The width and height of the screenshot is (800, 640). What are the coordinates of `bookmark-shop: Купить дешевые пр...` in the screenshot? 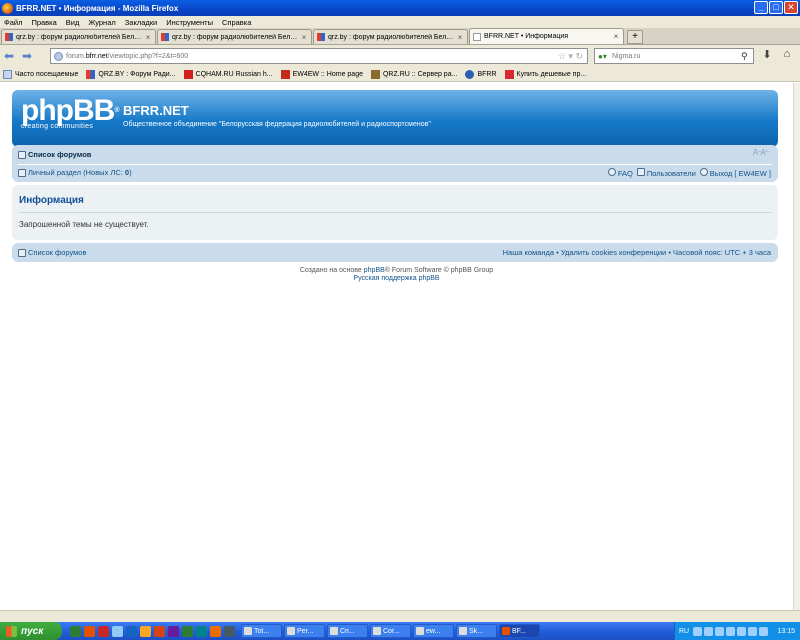 It's located at (545, 74).